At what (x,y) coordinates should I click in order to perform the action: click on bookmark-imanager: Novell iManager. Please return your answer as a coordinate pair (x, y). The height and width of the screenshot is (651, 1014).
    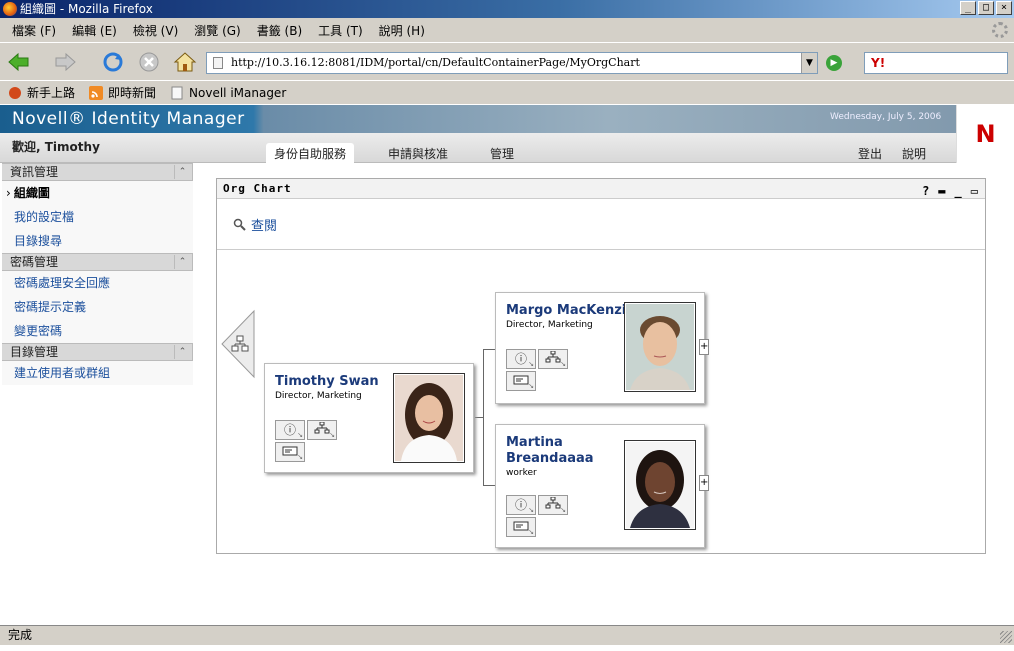
    Looking at the image, I should click on (228, 93).